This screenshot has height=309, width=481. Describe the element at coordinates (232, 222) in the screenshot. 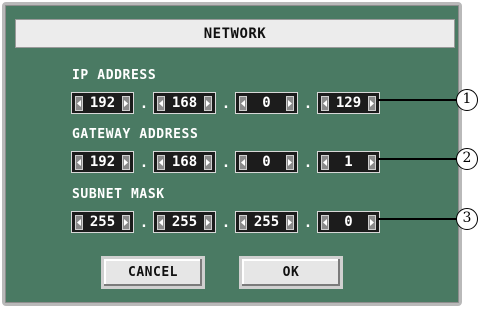

I see `subnet-mask-field: 255 . 255 . 255 . 0` at that location.